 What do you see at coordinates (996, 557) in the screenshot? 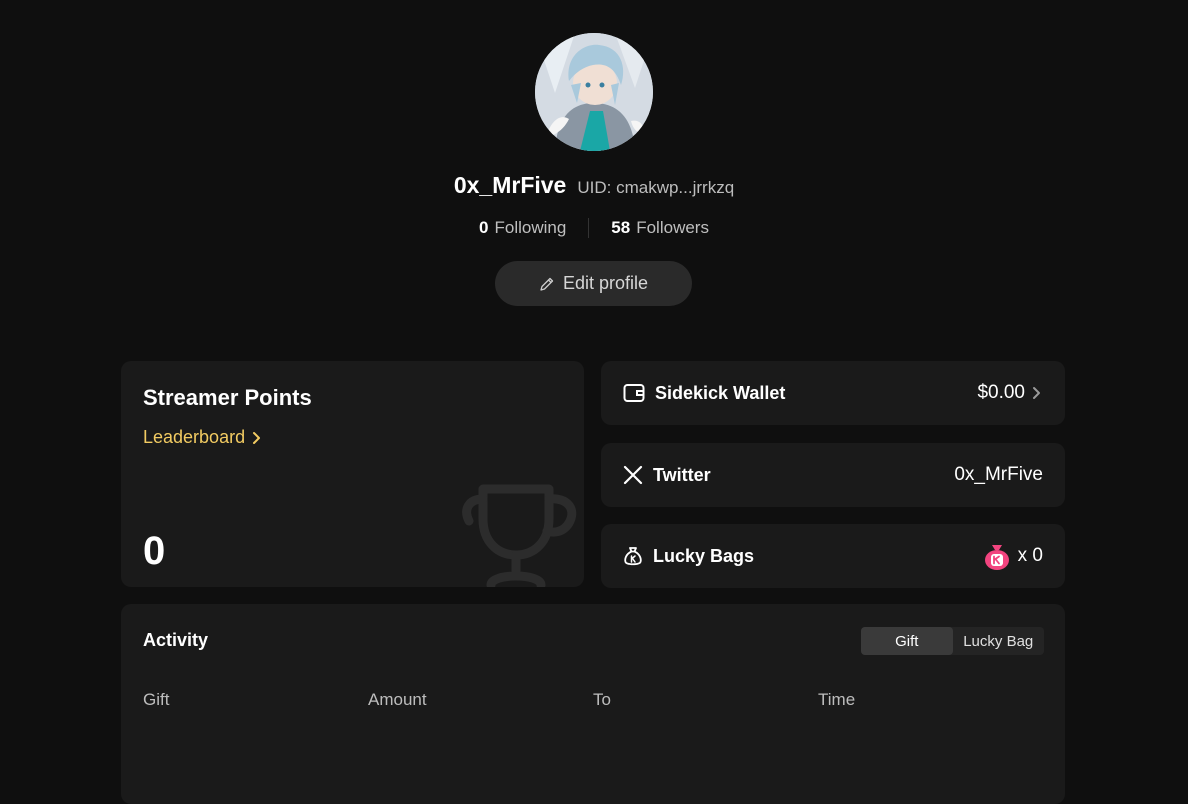
I see `lucky-bag-icon` at bounding box center [996, 557].